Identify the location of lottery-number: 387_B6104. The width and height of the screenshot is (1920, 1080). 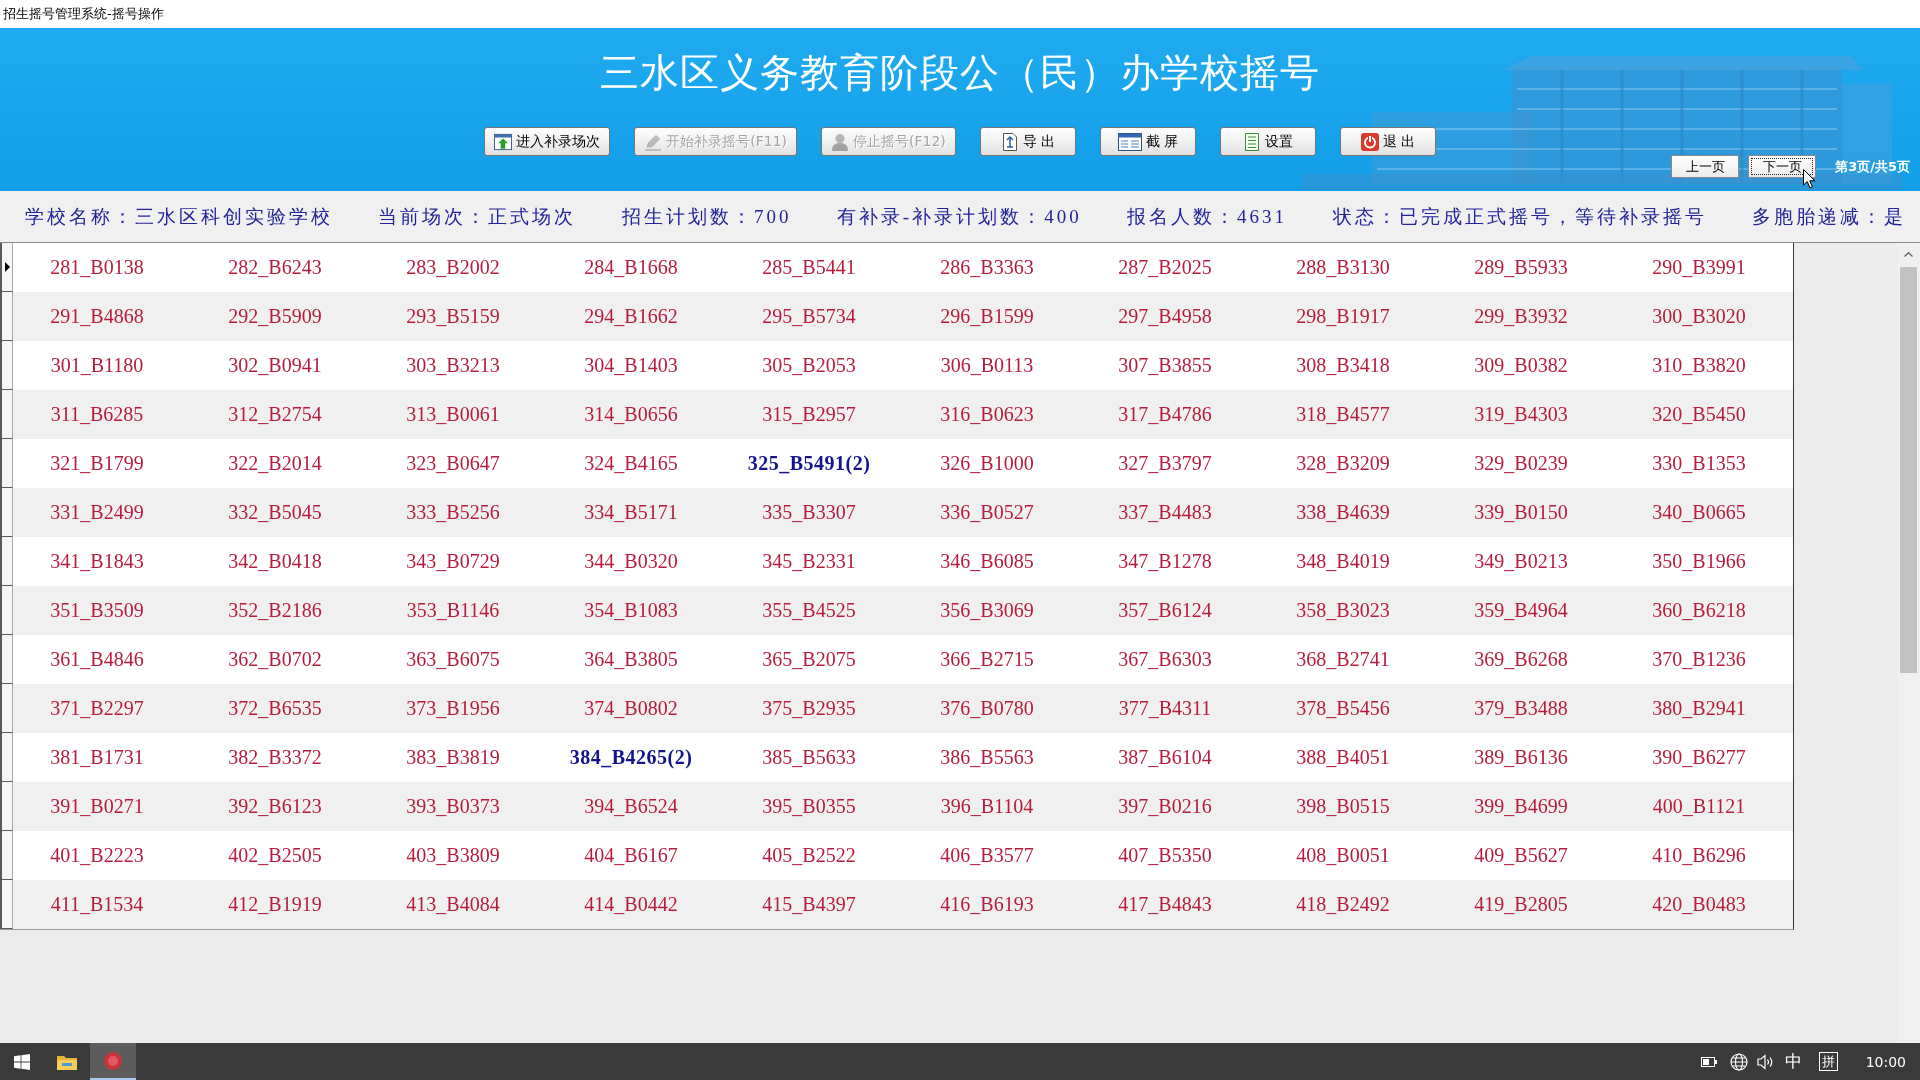
(1165, 757).